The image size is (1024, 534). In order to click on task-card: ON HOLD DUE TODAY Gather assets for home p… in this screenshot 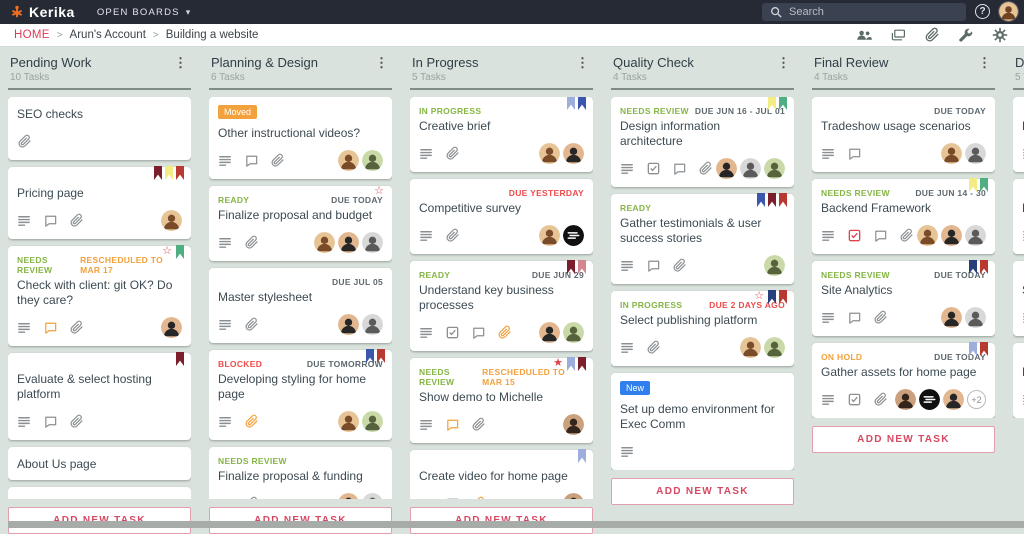, I will do `click(903, 380)`.